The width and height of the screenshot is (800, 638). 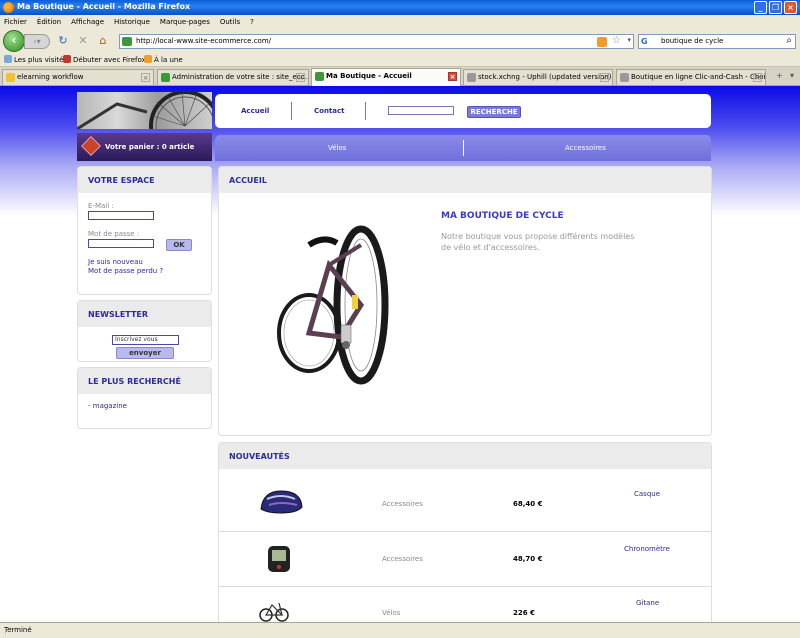 I want to click on bookmark-folder-icon, so click(x=8, y=59).